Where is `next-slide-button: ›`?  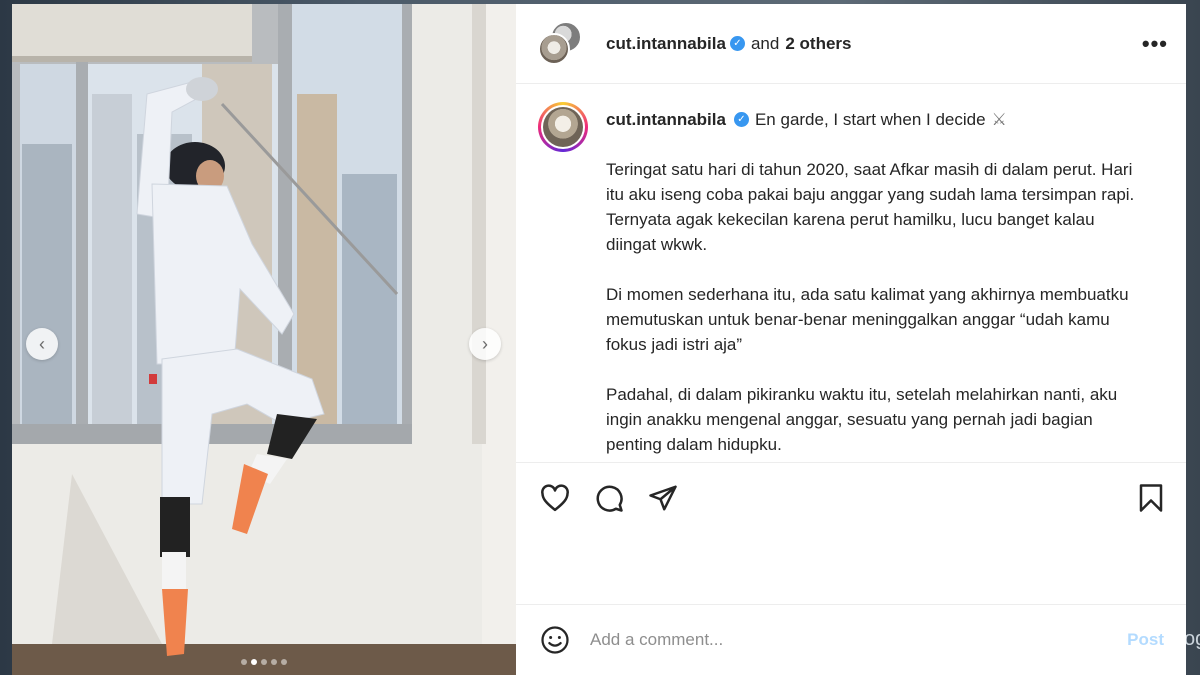
next-slide-button: › is located at coordinates (485, 344).